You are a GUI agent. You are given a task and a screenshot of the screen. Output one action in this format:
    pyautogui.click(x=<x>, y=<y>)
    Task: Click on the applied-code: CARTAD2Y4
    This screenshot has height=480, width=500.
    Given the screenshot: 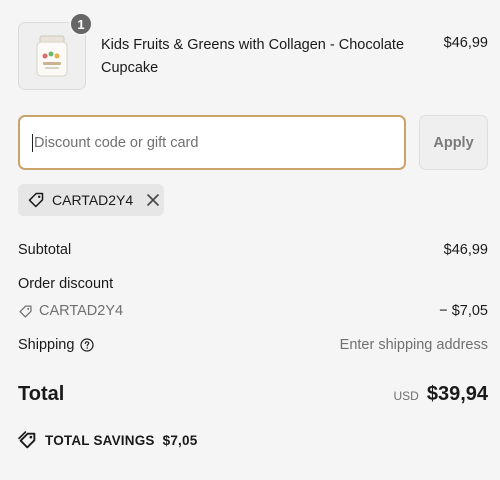 What is the action you would take?
    pyautogui.click(x=93, y=200)
    